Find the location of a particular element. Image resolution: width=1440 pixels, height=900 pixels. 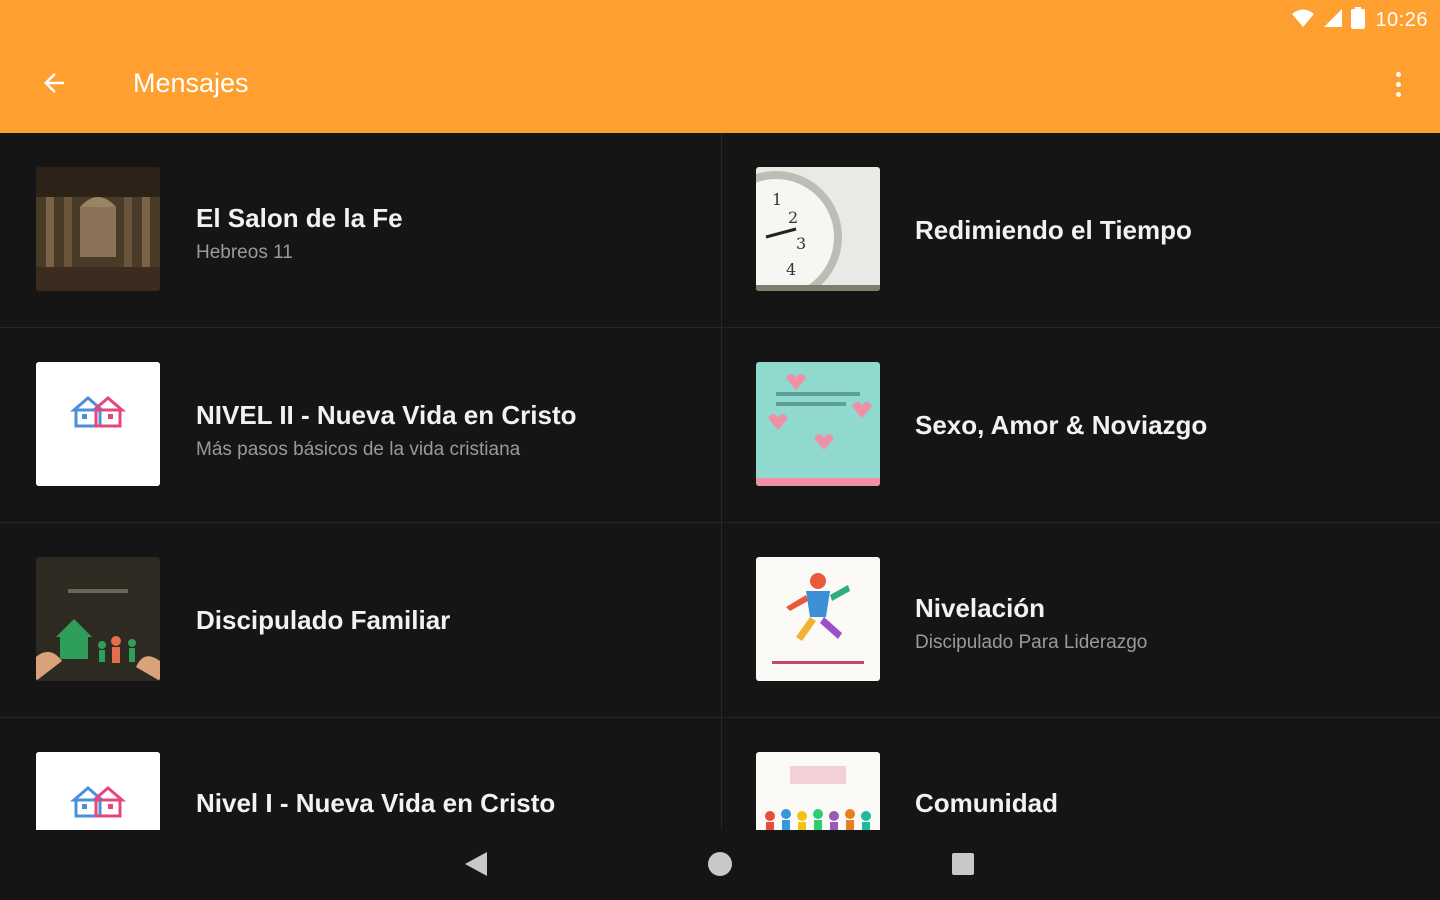

list-item: Nivel I - Nueva Vida en Cristo is located at coordinates (360, 774).